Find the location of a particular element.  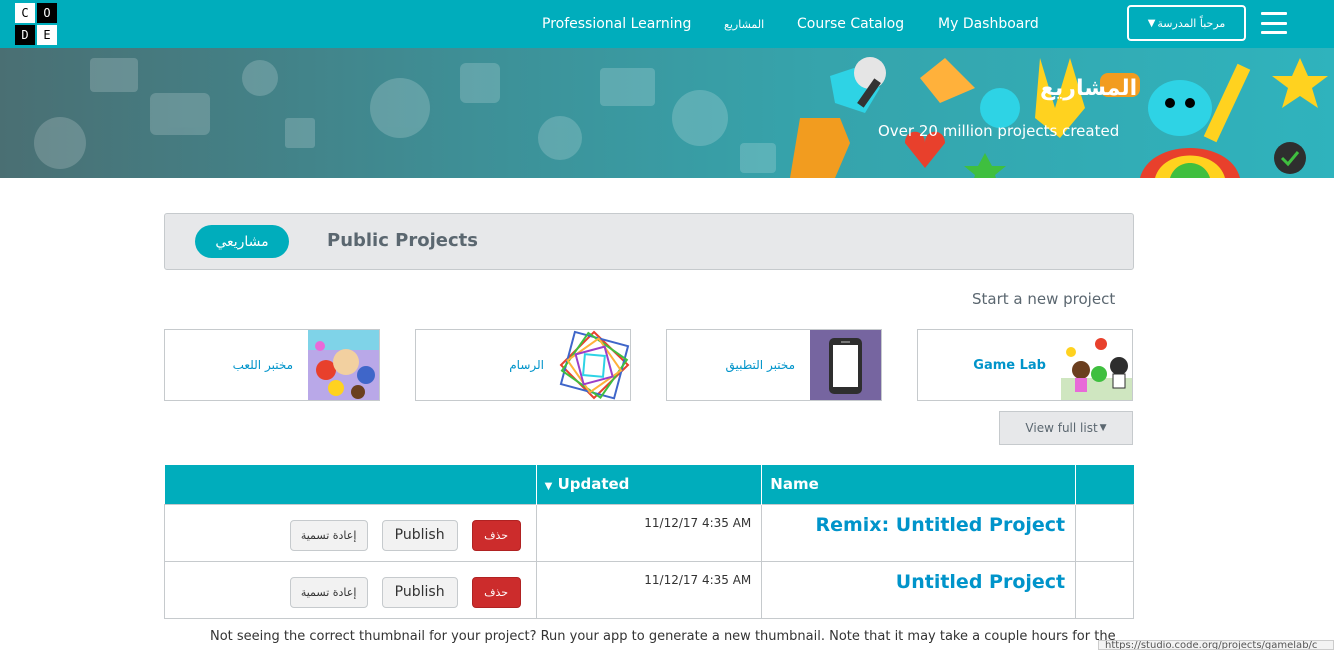

nav-projects: المشاريع is located at coordinates (744, 24).